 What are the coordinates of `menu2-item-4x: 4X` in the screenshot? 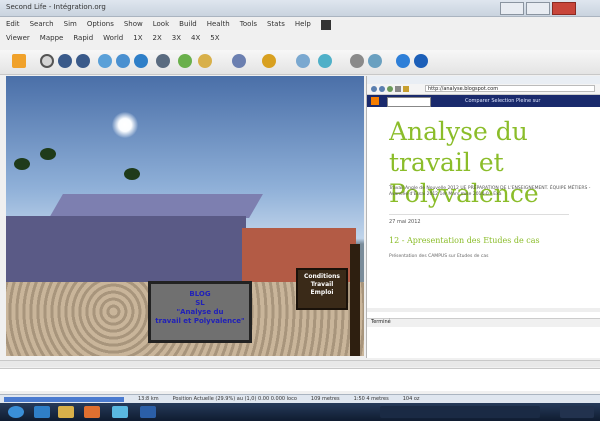 It's located at (195, 40).